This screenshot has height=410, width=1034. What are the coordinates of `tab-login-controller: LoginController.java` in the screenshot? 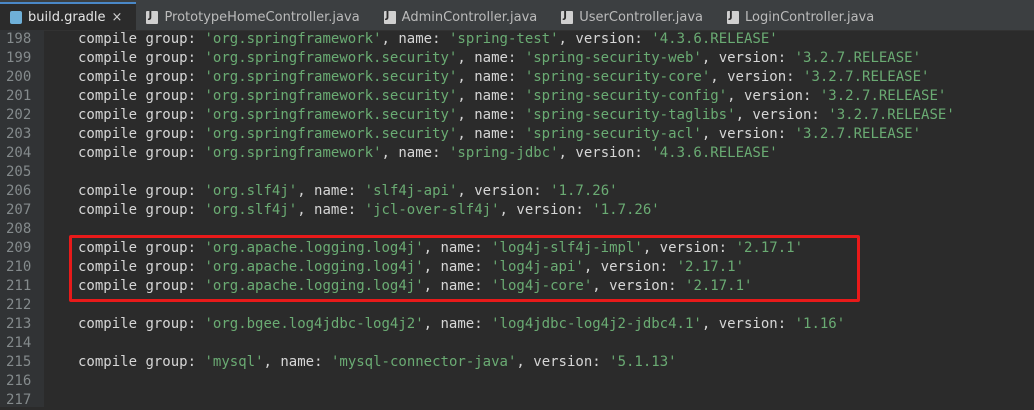 It's located at (802, 17).